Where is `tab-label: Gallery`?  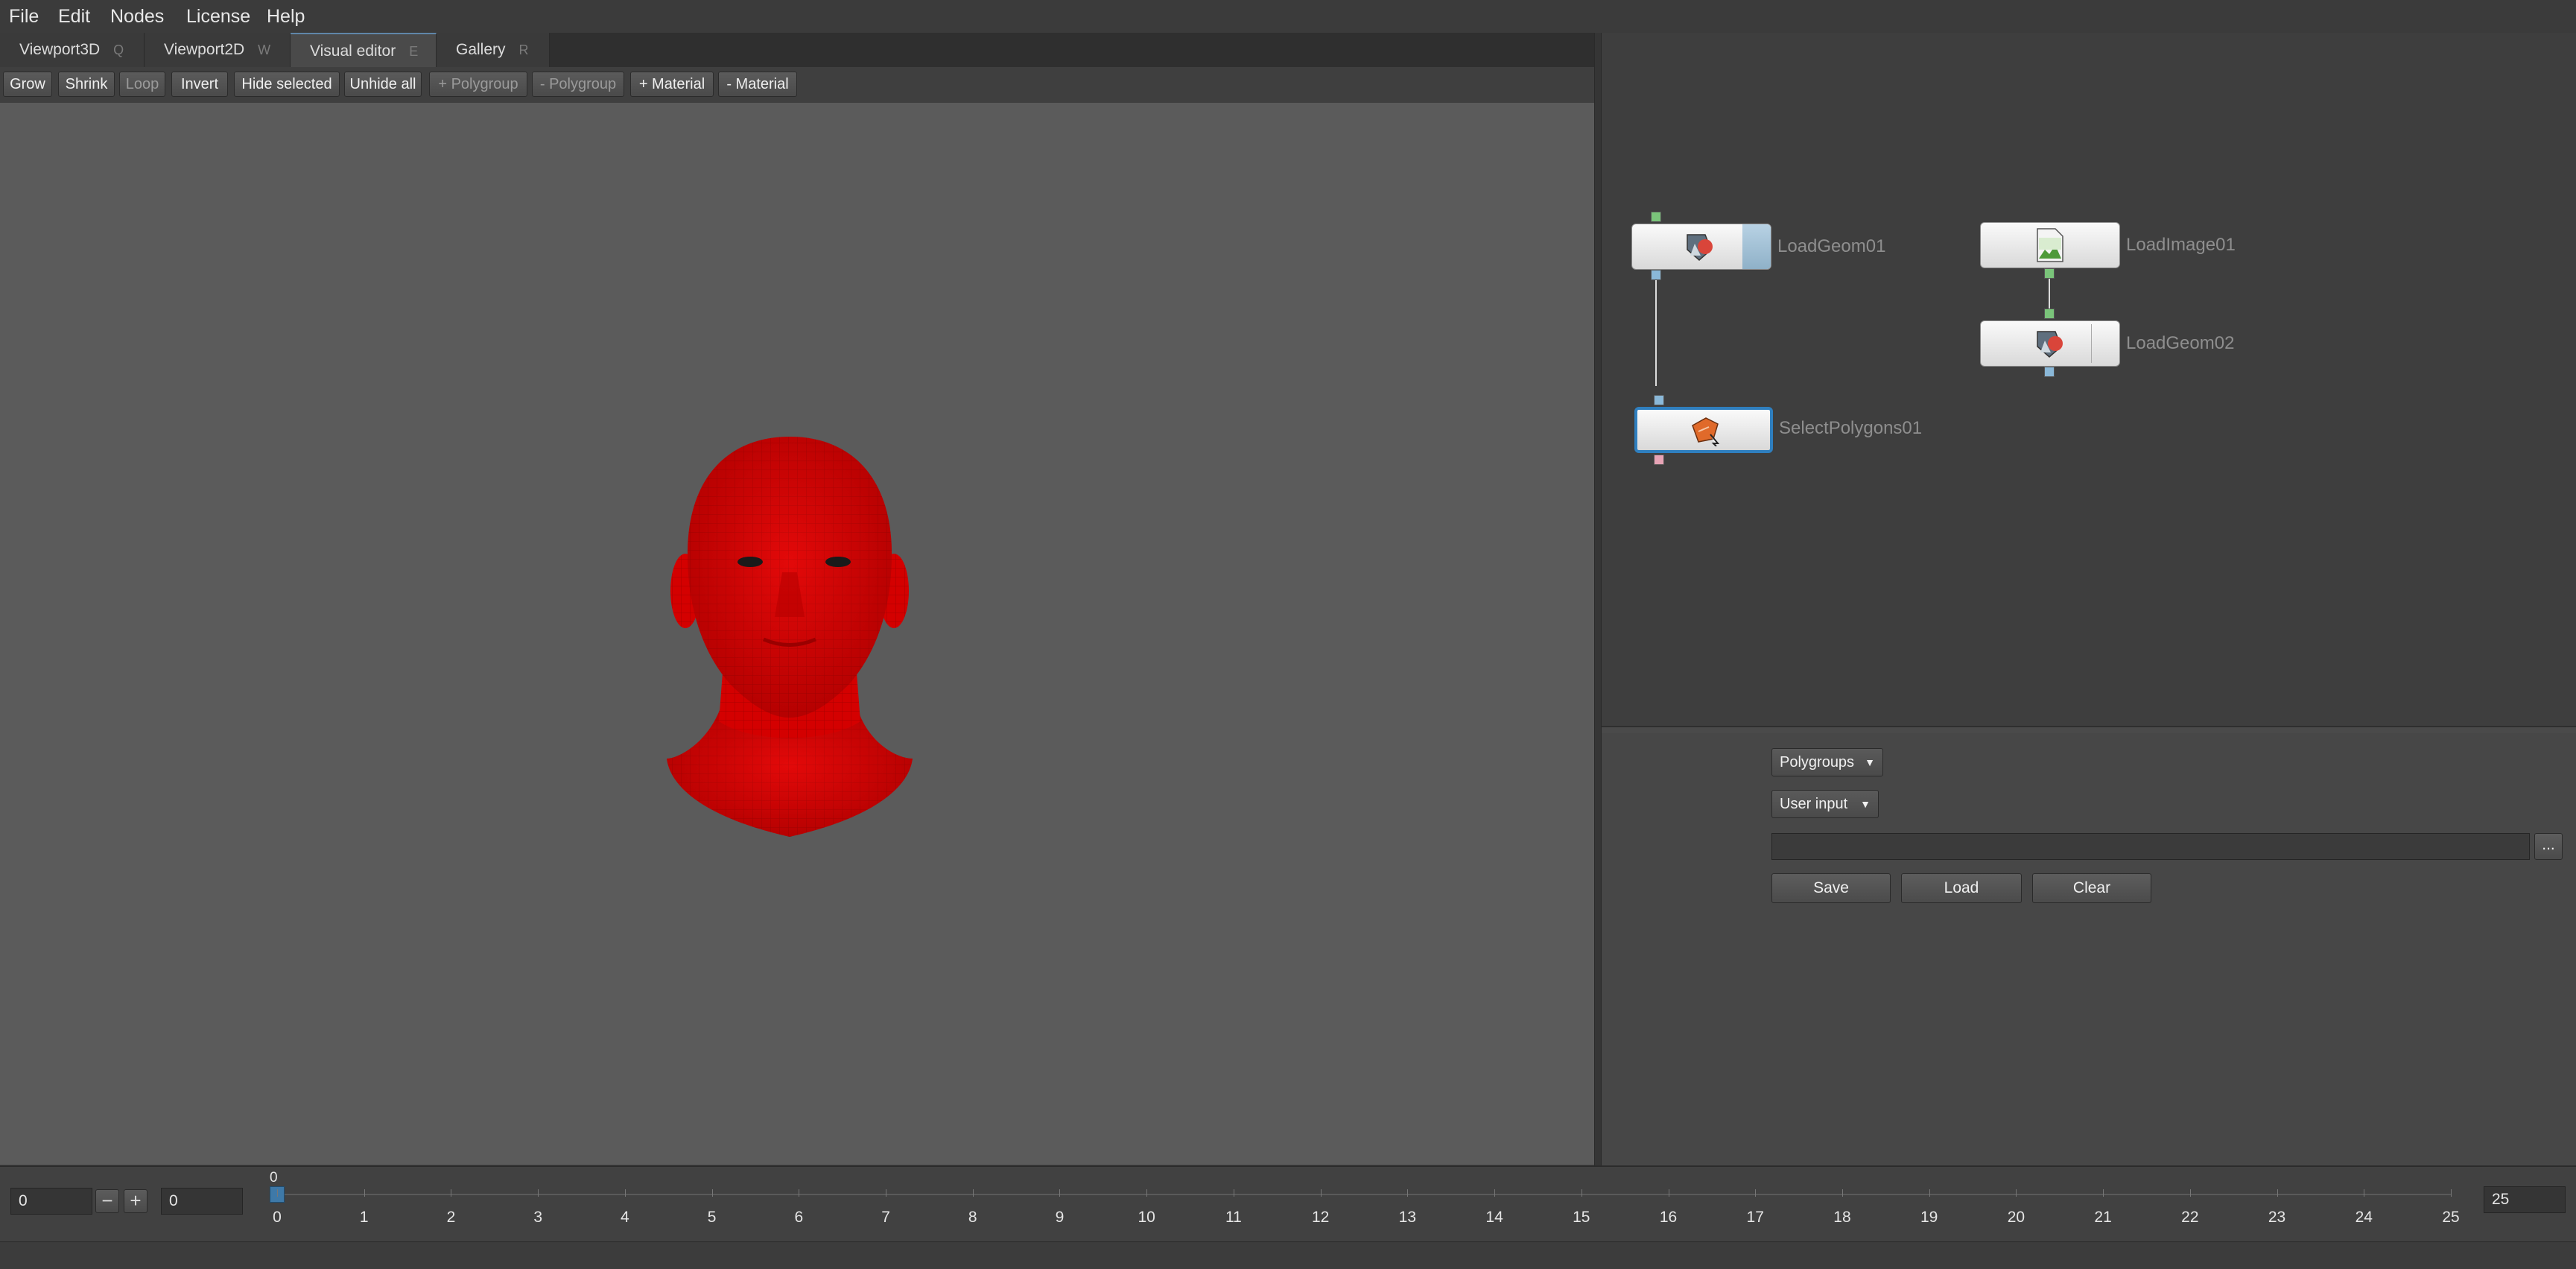
tab-label: Gallery is located at coordinates (481, 49).